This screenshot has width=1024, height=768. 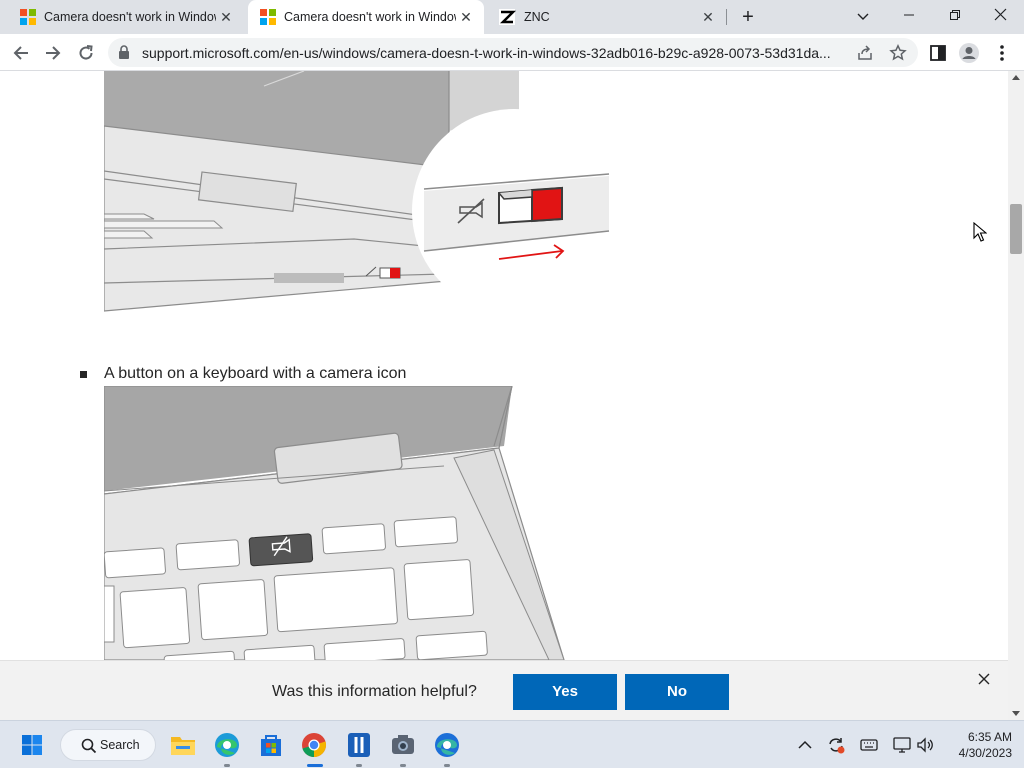 I want to click on taskbar-search-label: Search, so click(x=120, y=745).